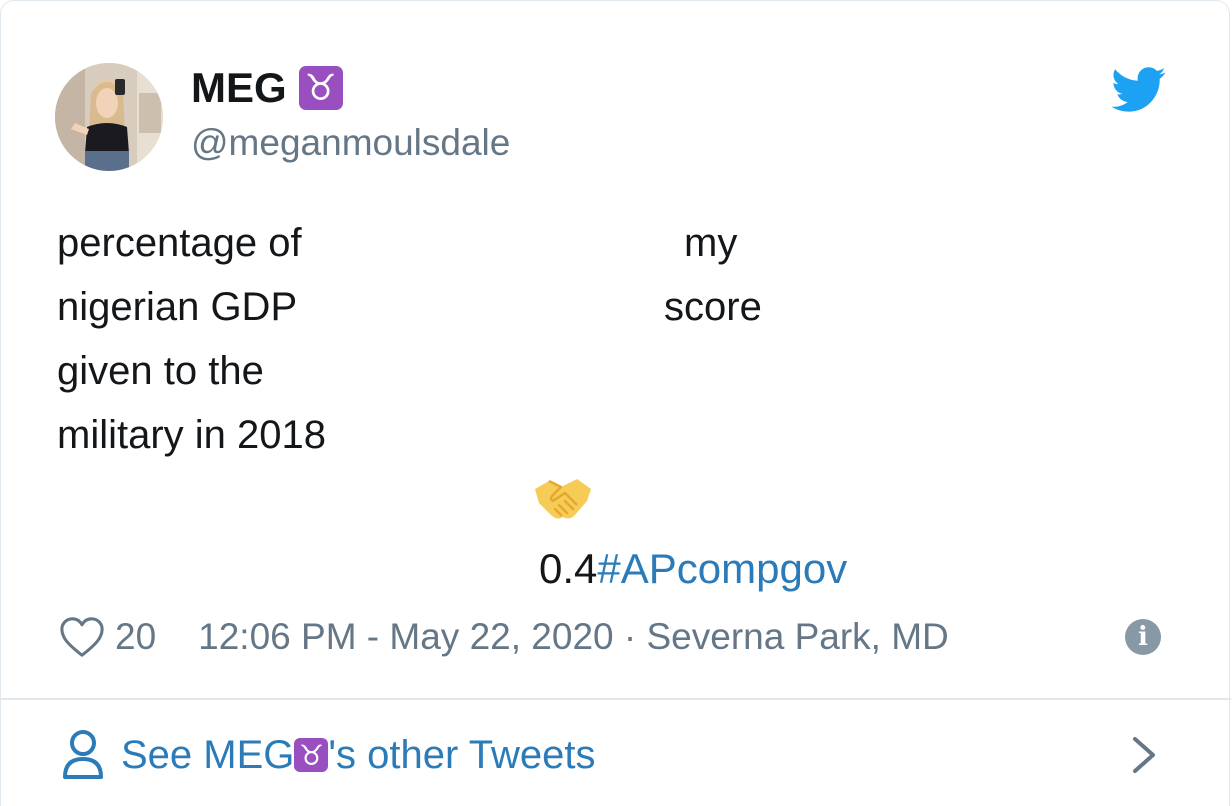 This screenshot has width=1232, height=806. What do you see at coordinates (1144, 755) in the screenshot?
I see `chevron-right-icon` at bounding box center [1144, 755].